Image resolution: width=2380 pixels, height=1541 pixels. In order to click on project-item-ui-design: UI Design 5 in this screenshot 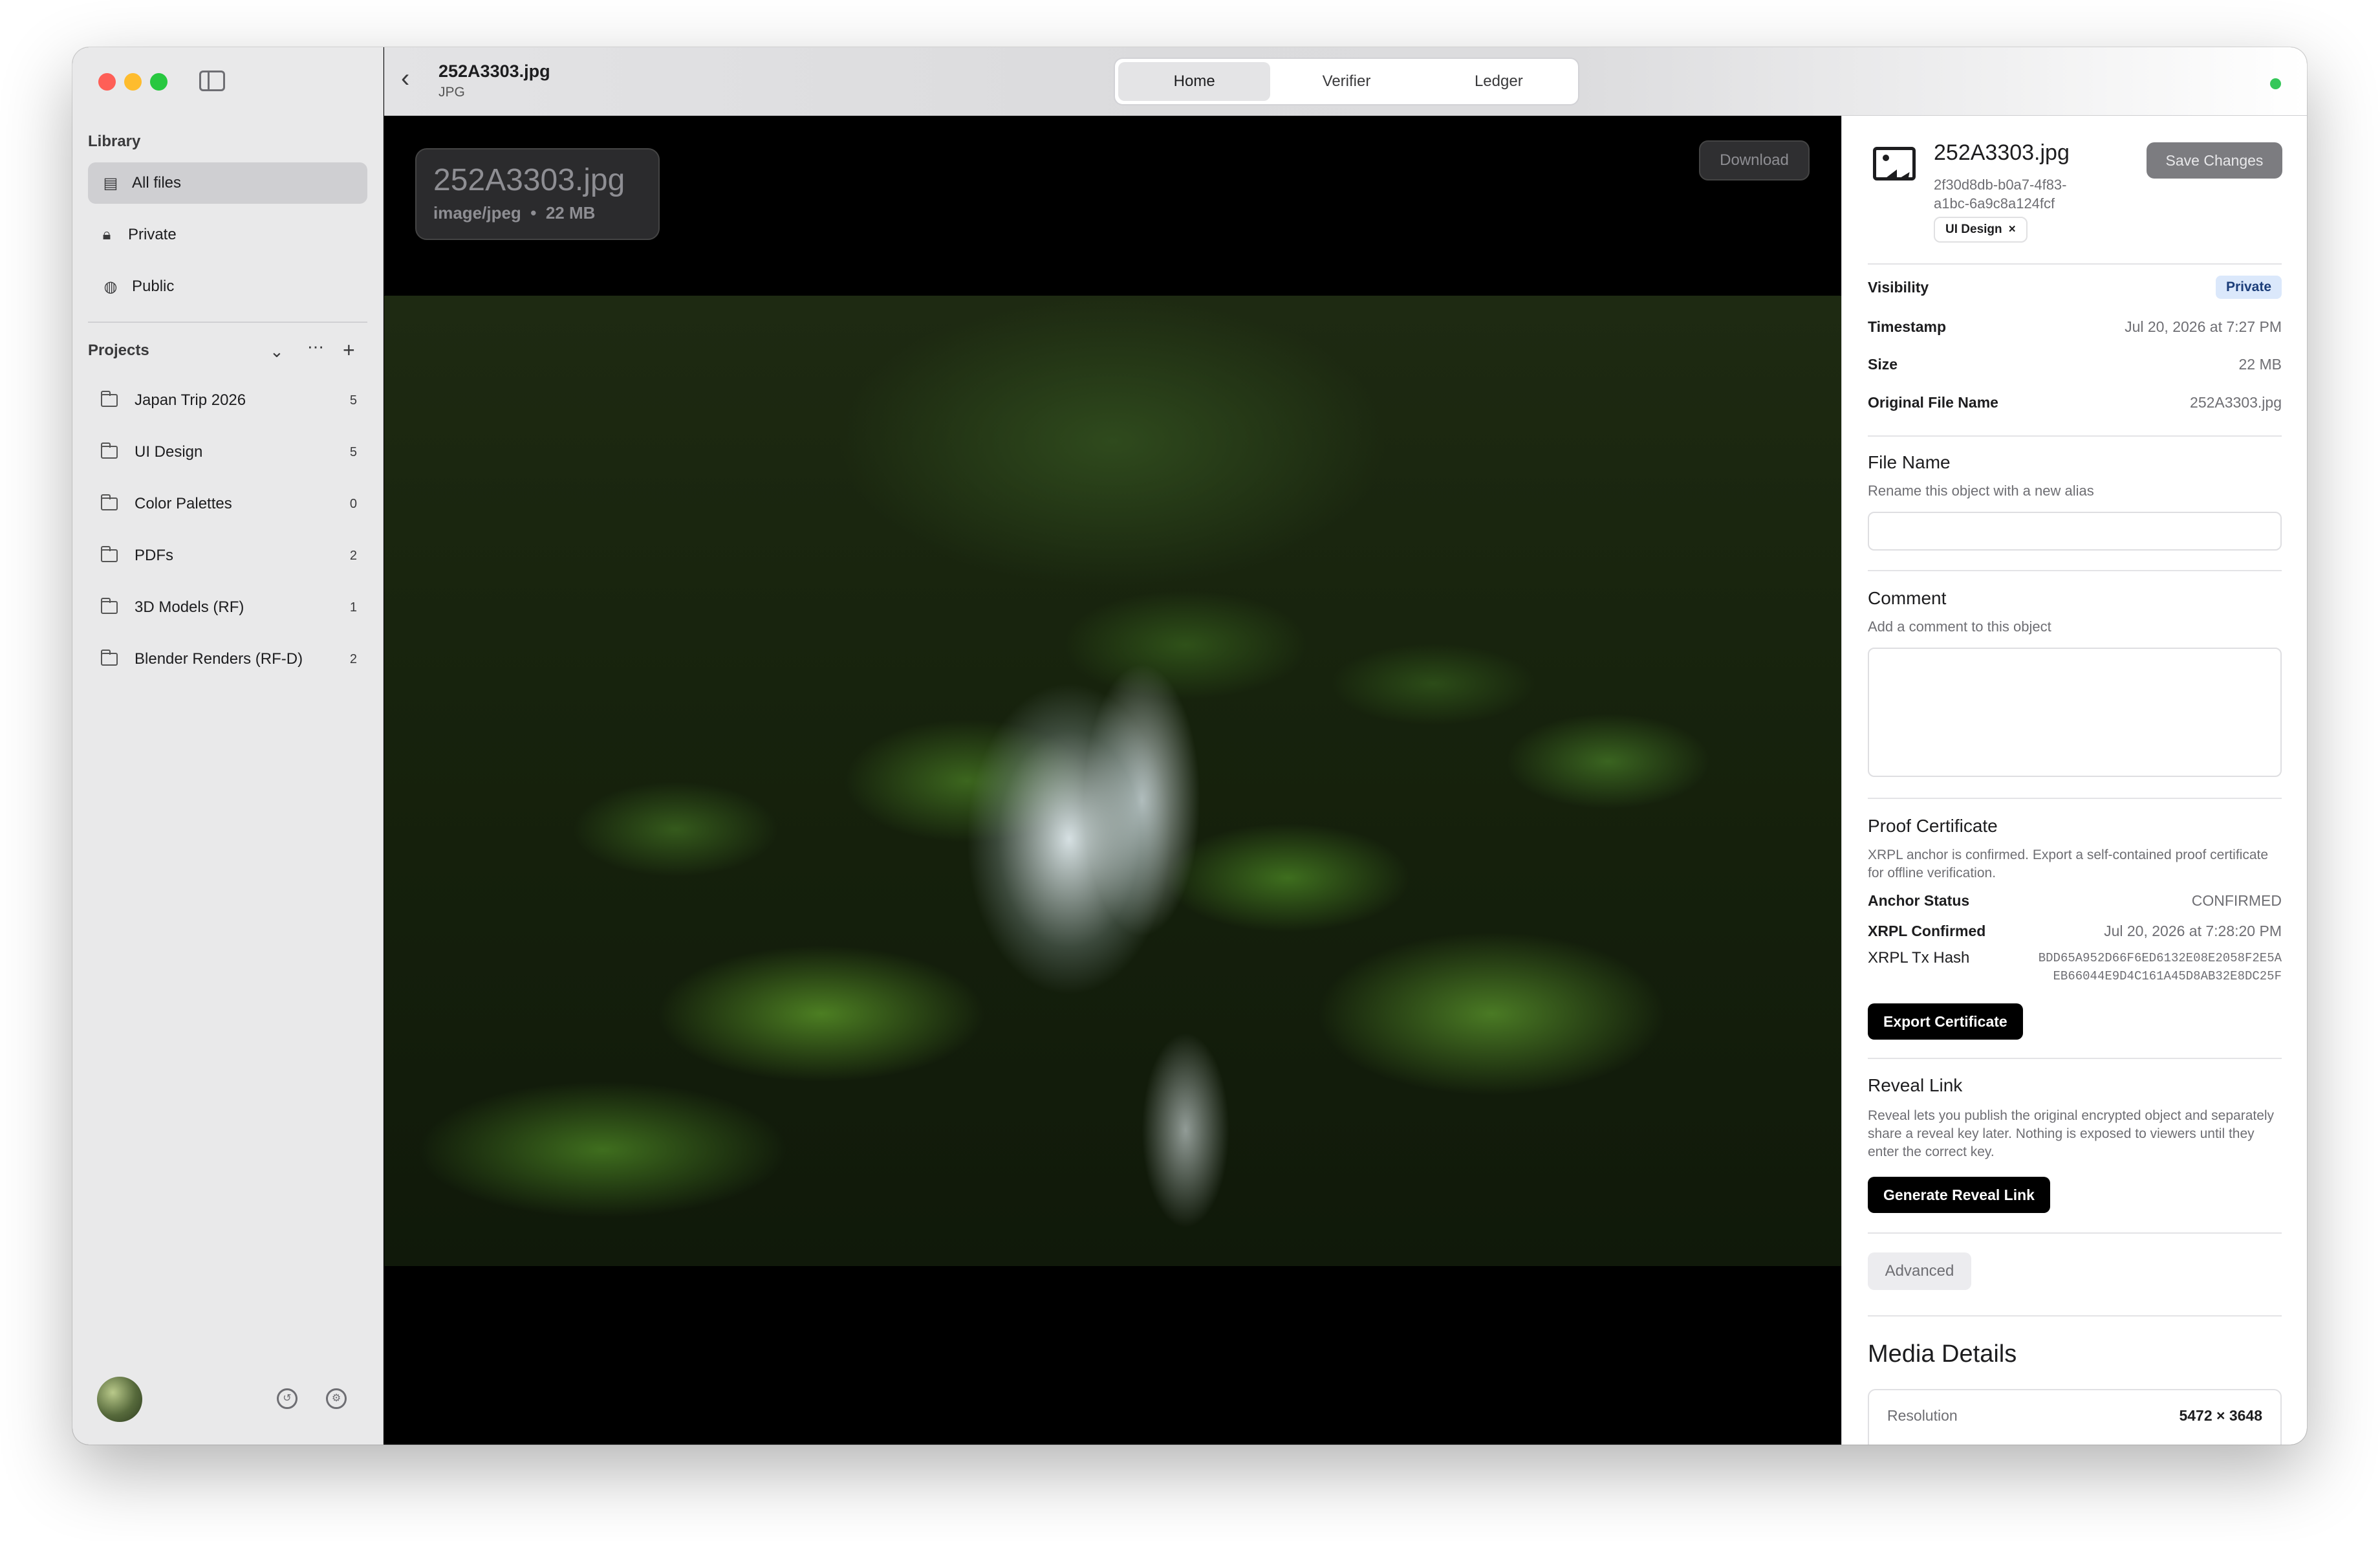, I will do `click(227, 452)`.